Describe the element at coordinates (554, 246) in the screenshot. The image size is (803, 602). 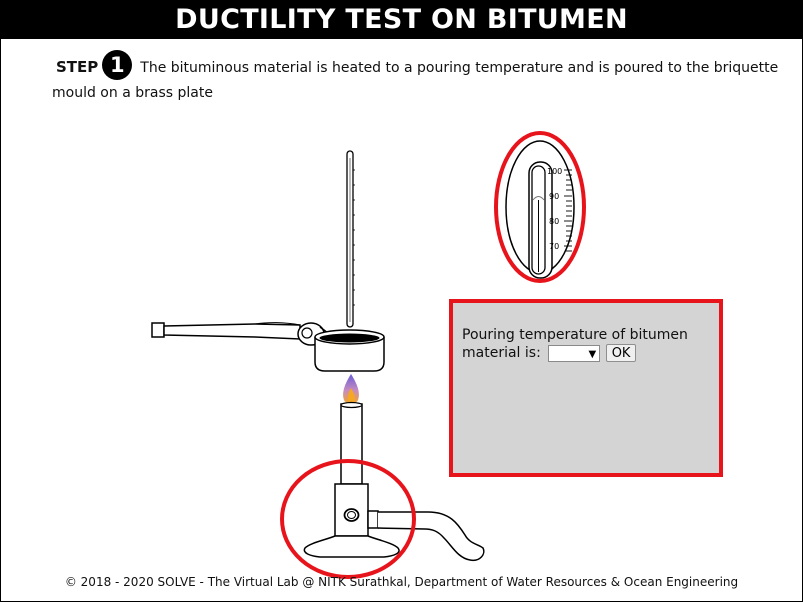
I see `scale-label-70: 70` at that location.